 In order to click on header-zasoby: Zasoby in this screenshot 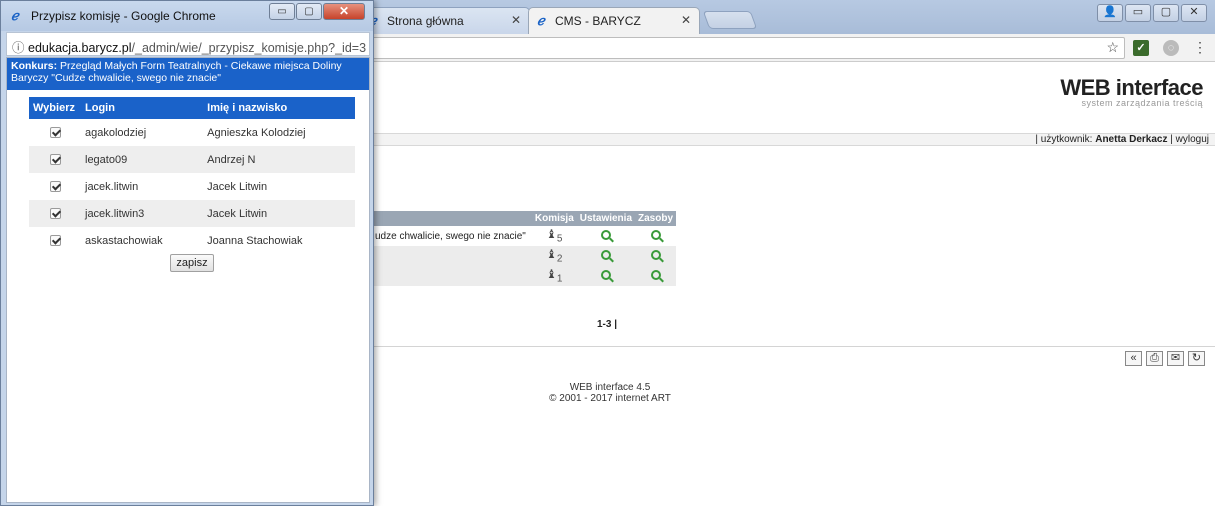, I will do `click(656, 218)`.